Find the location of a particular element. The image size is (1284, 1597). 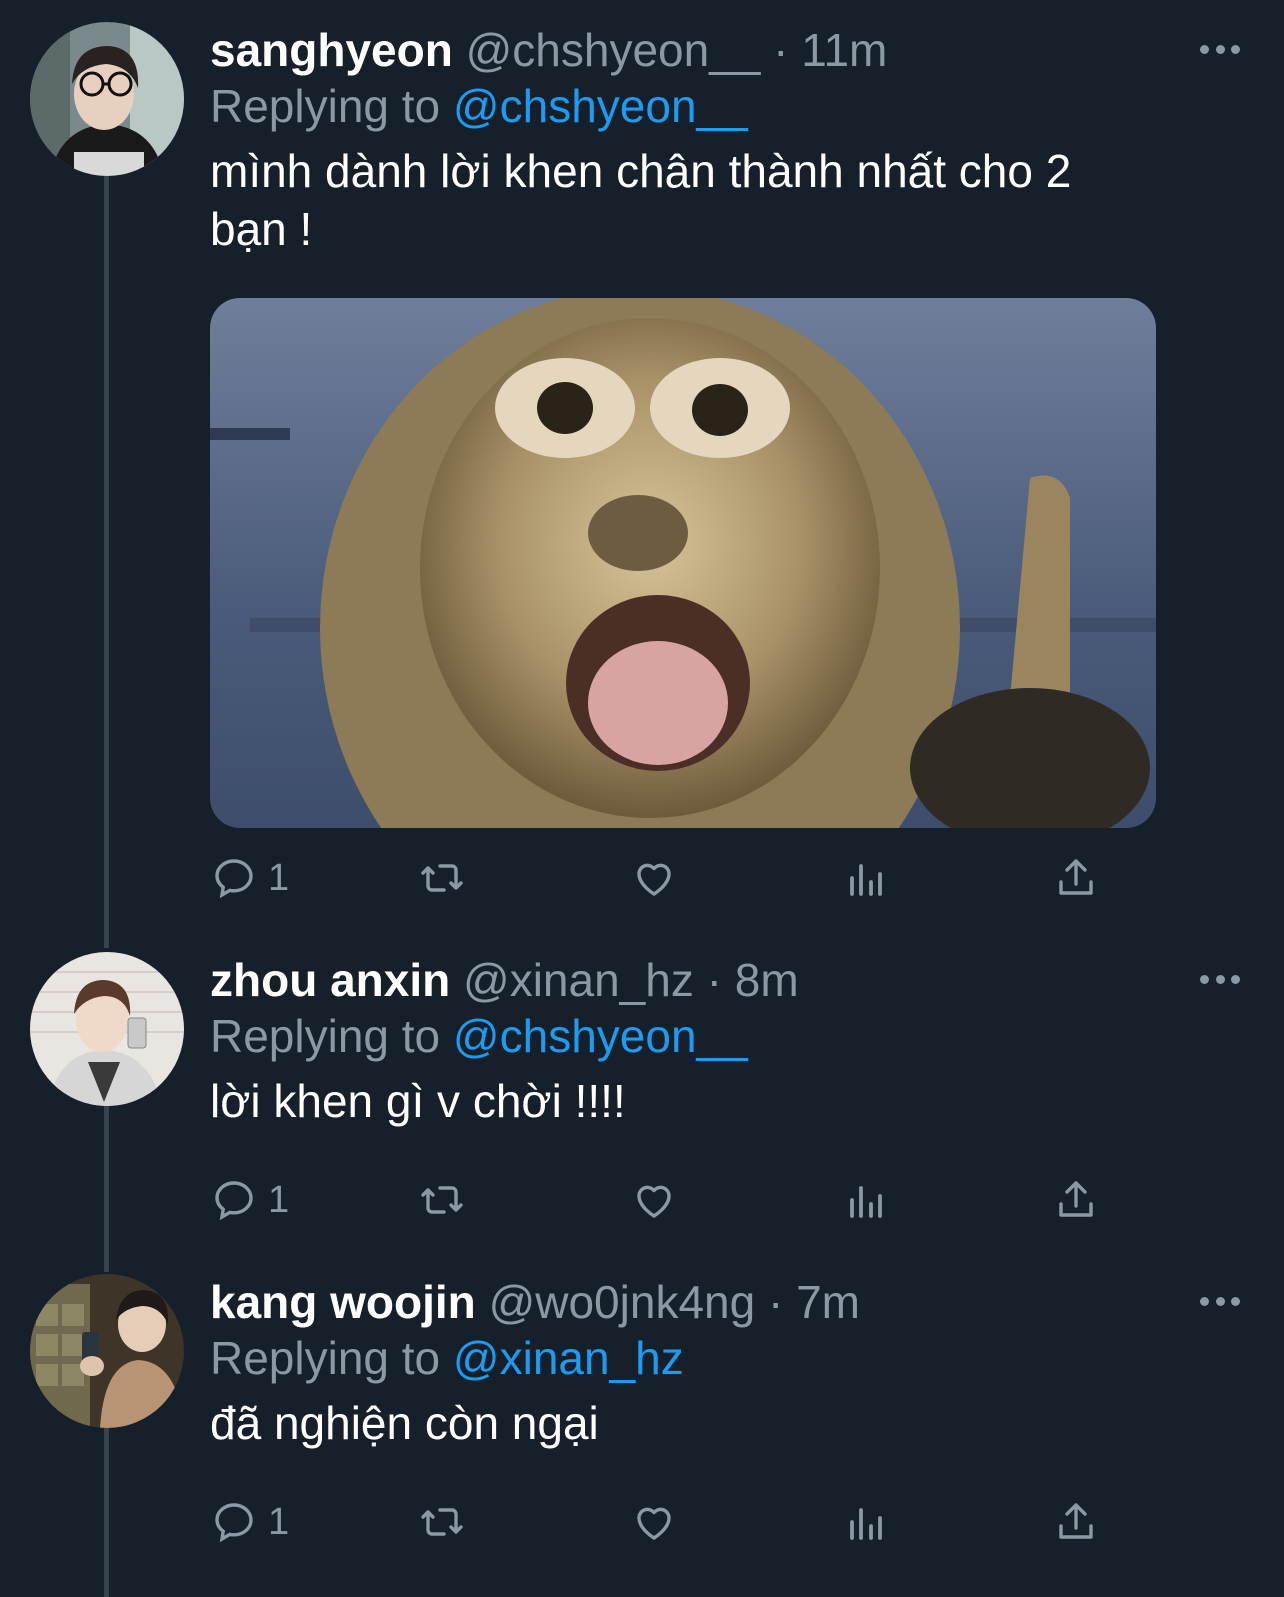

timestamp: 8m is located at coordinates (767, 980).